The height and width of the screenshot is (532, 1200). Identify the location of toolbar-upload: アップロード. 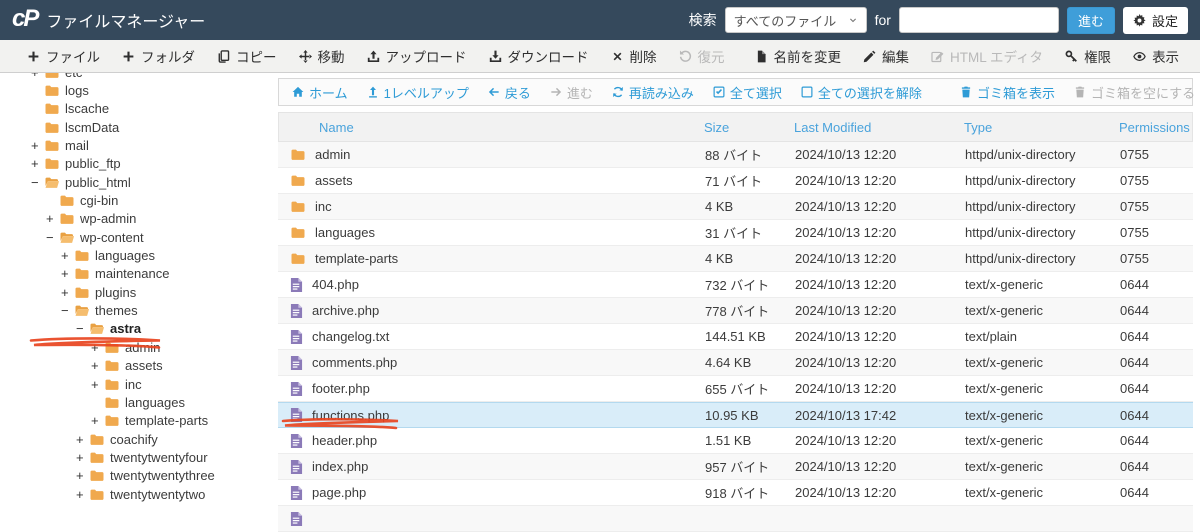
(417, 56).